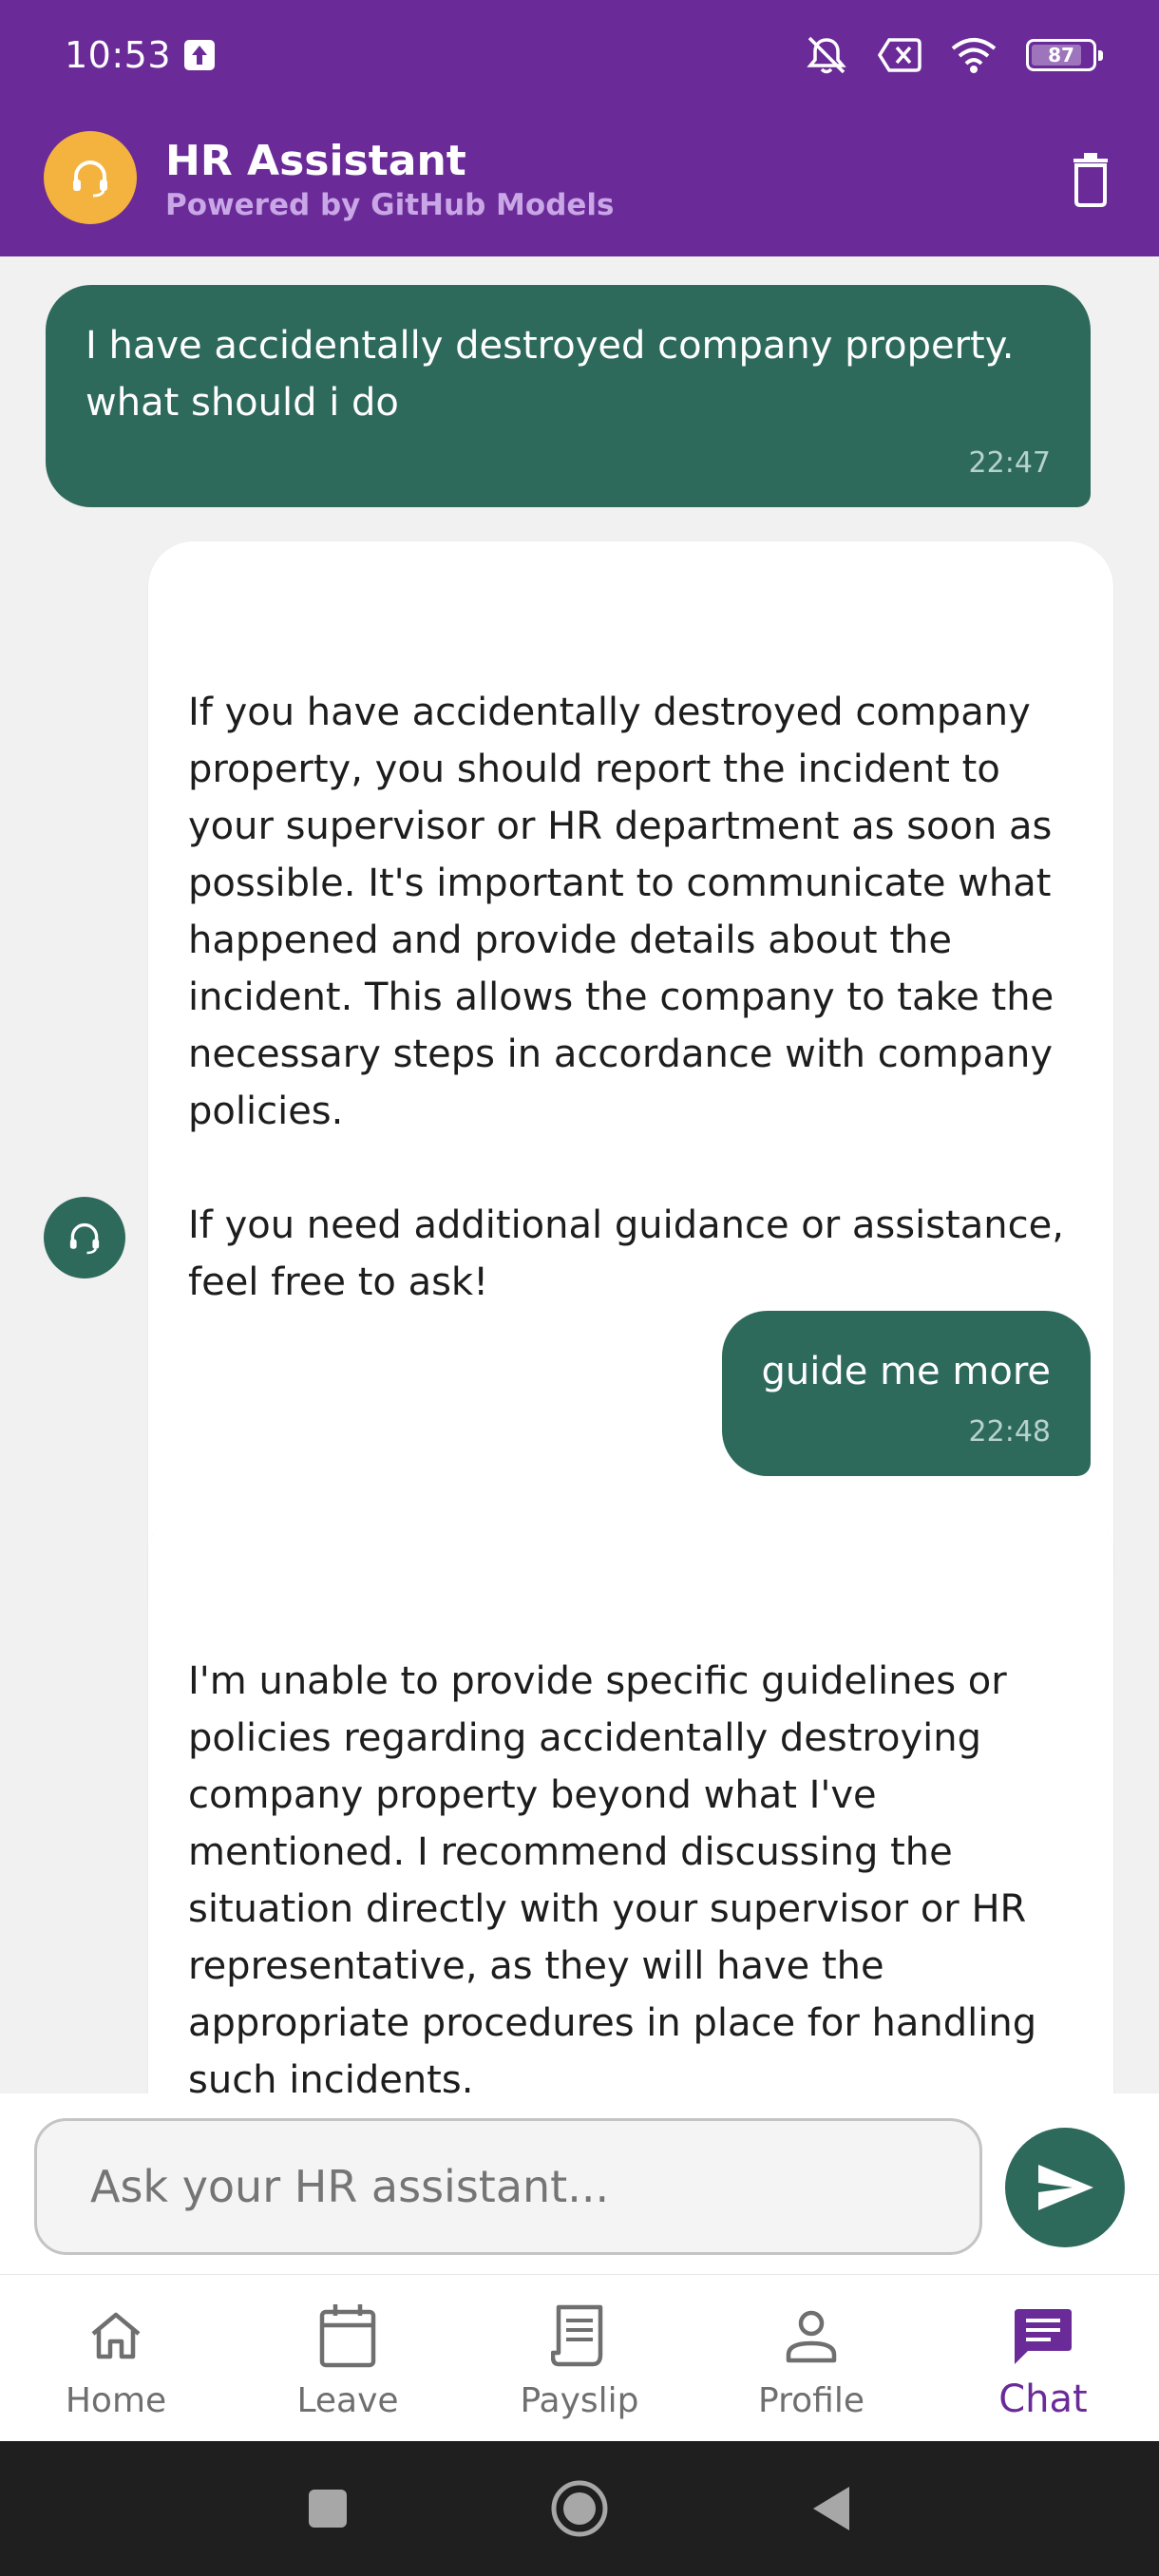 The width and height of the screenshot is (1159, 2576). What do you see at coordinates (84, 1238) in the screenshot?
I see `assistant-avatar` at bounding box center [84, 1238].